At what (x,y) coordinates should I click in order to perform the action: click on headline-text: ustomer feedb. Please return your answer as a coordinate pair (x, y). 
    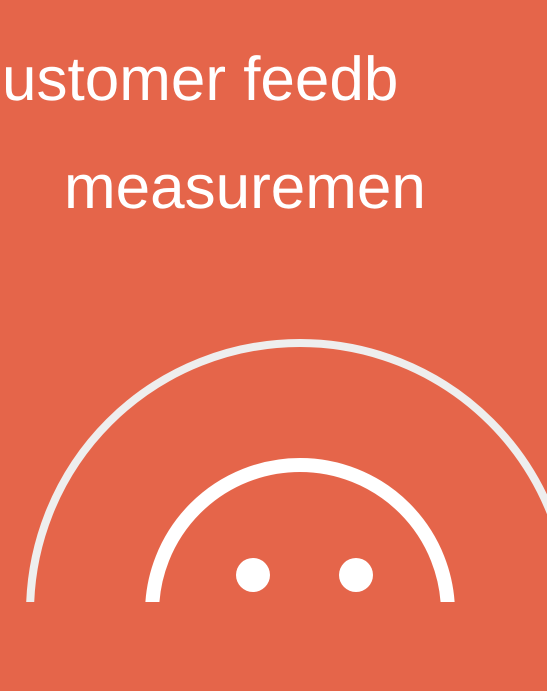
    Looking at the image, I should click on (200, 80).